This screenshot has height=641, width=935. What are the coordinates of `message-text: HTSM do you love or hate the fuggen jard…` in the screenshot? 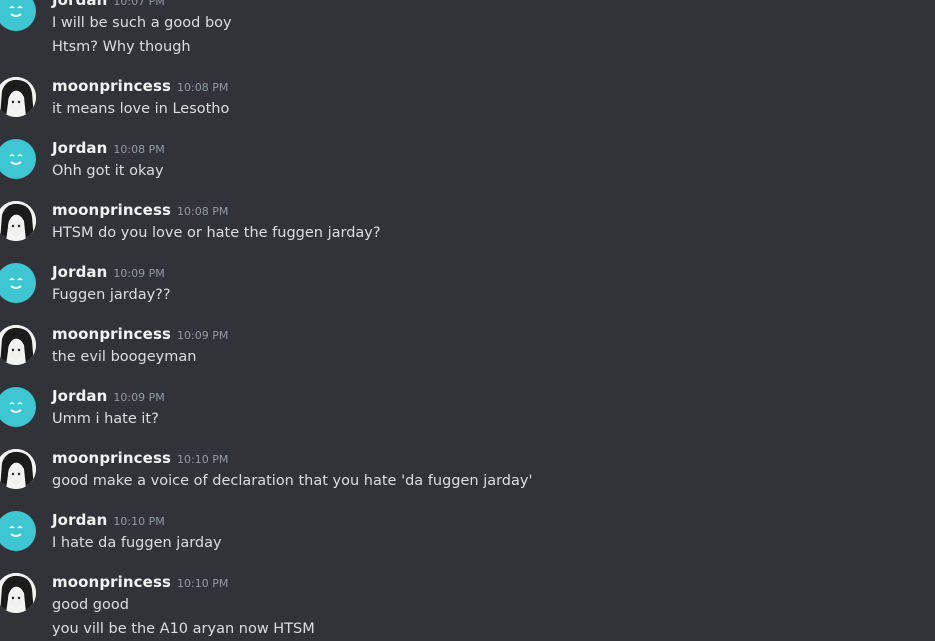 It's located at (216, 233).